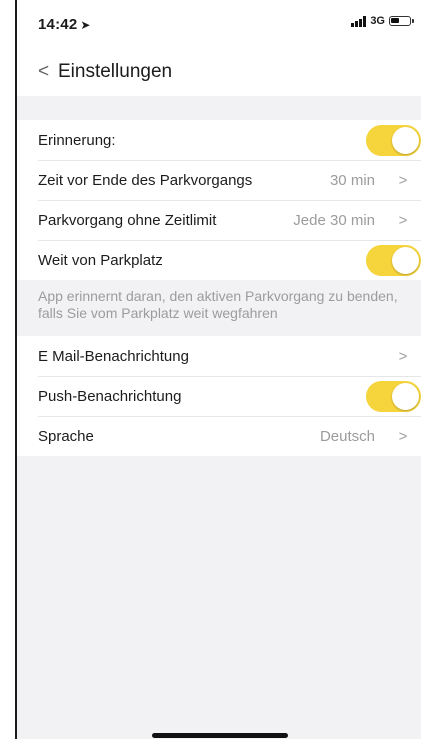 The image size is (421, 739). What do you see at coordinates (359, 21) in the screenshot?
I see `signal-bars-icon` at bounding box center [359, 21].